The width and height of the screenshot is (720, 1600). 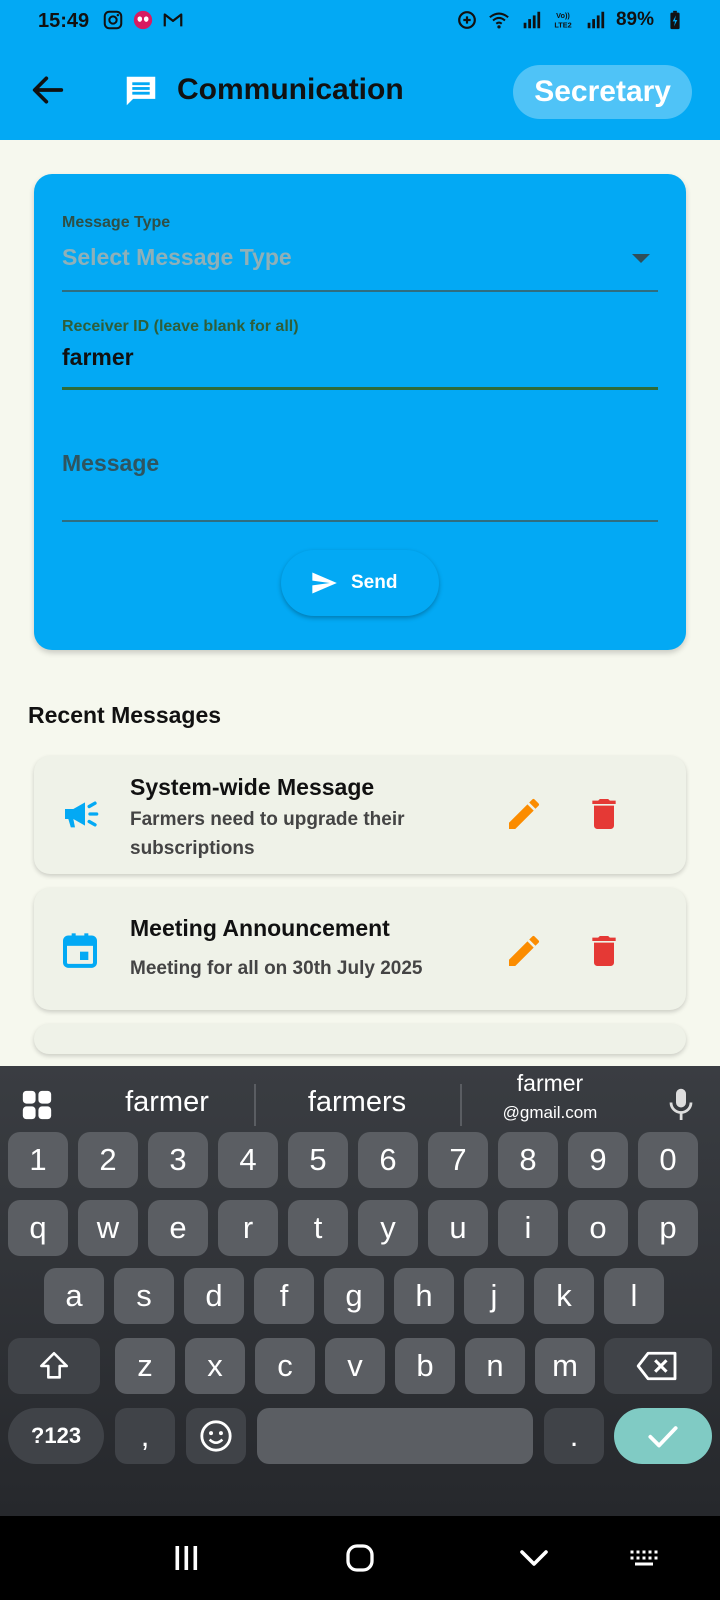 I want to click on key-4: 4, so click(x=248, y=1160).